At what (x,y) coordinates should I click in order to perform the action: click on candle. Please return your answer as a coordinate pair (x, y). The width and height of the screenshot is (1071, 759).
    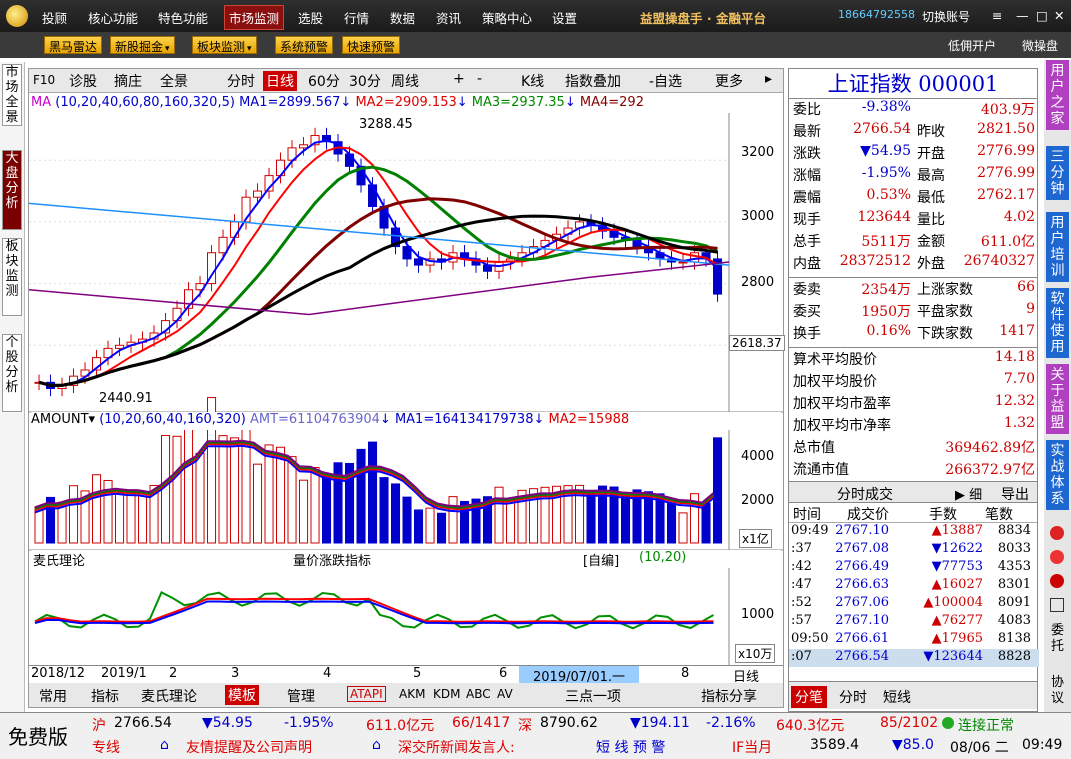
    Looking at the image, I should click on (695, 257).